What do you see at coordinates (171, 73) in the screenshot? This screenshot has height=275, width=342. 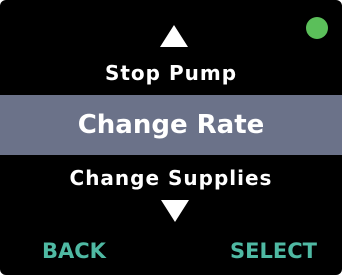 I see `menu-item-stop-pump: Stop Pump` at bounding box center [171, 73].